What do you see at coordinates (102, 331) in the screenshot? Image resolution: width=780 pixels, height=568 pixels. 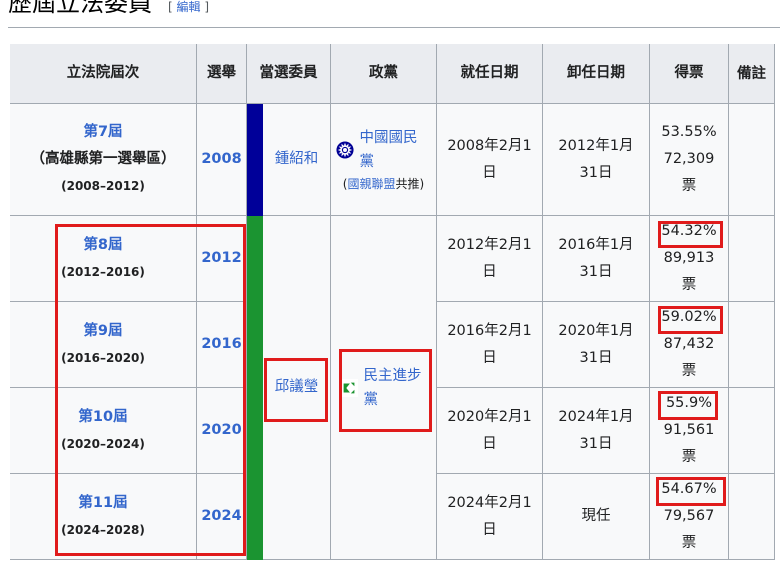 I see `term-link: 第9屆` at bounding box center [102, 331].